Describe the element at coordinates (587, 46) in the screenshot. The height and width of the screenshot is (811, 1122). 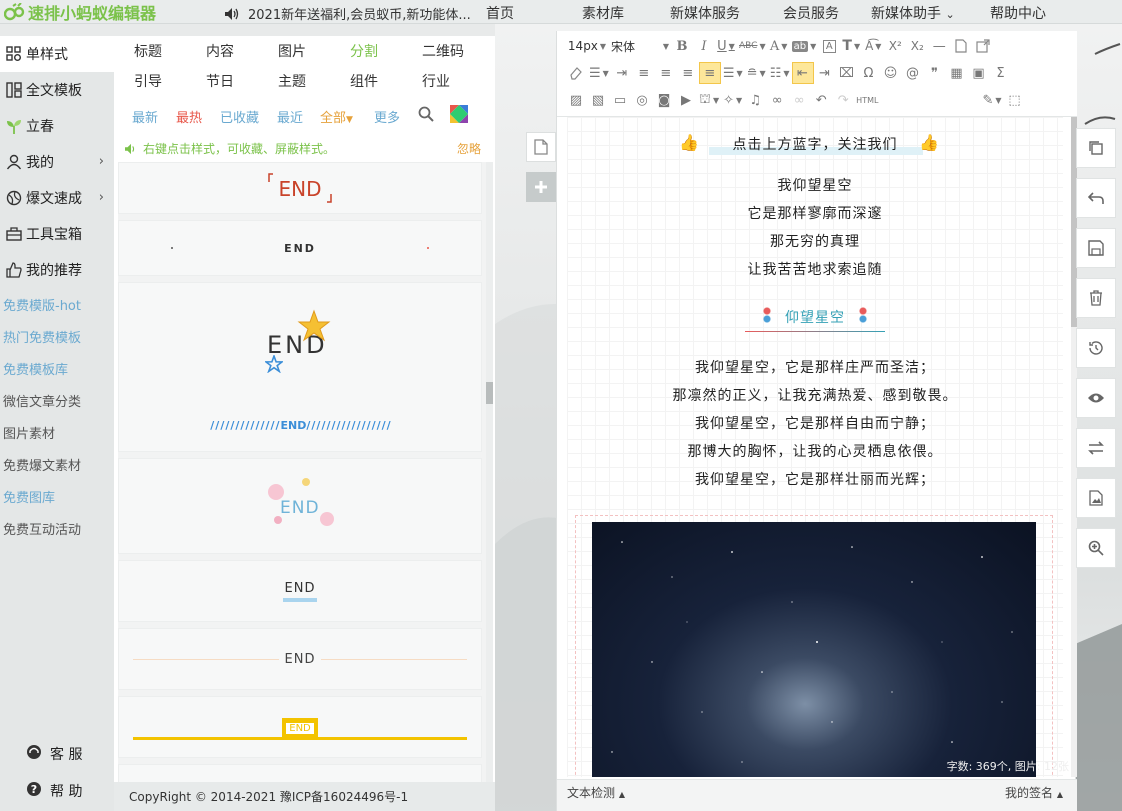
I see `font-size-select: 14px ▼` at that location.